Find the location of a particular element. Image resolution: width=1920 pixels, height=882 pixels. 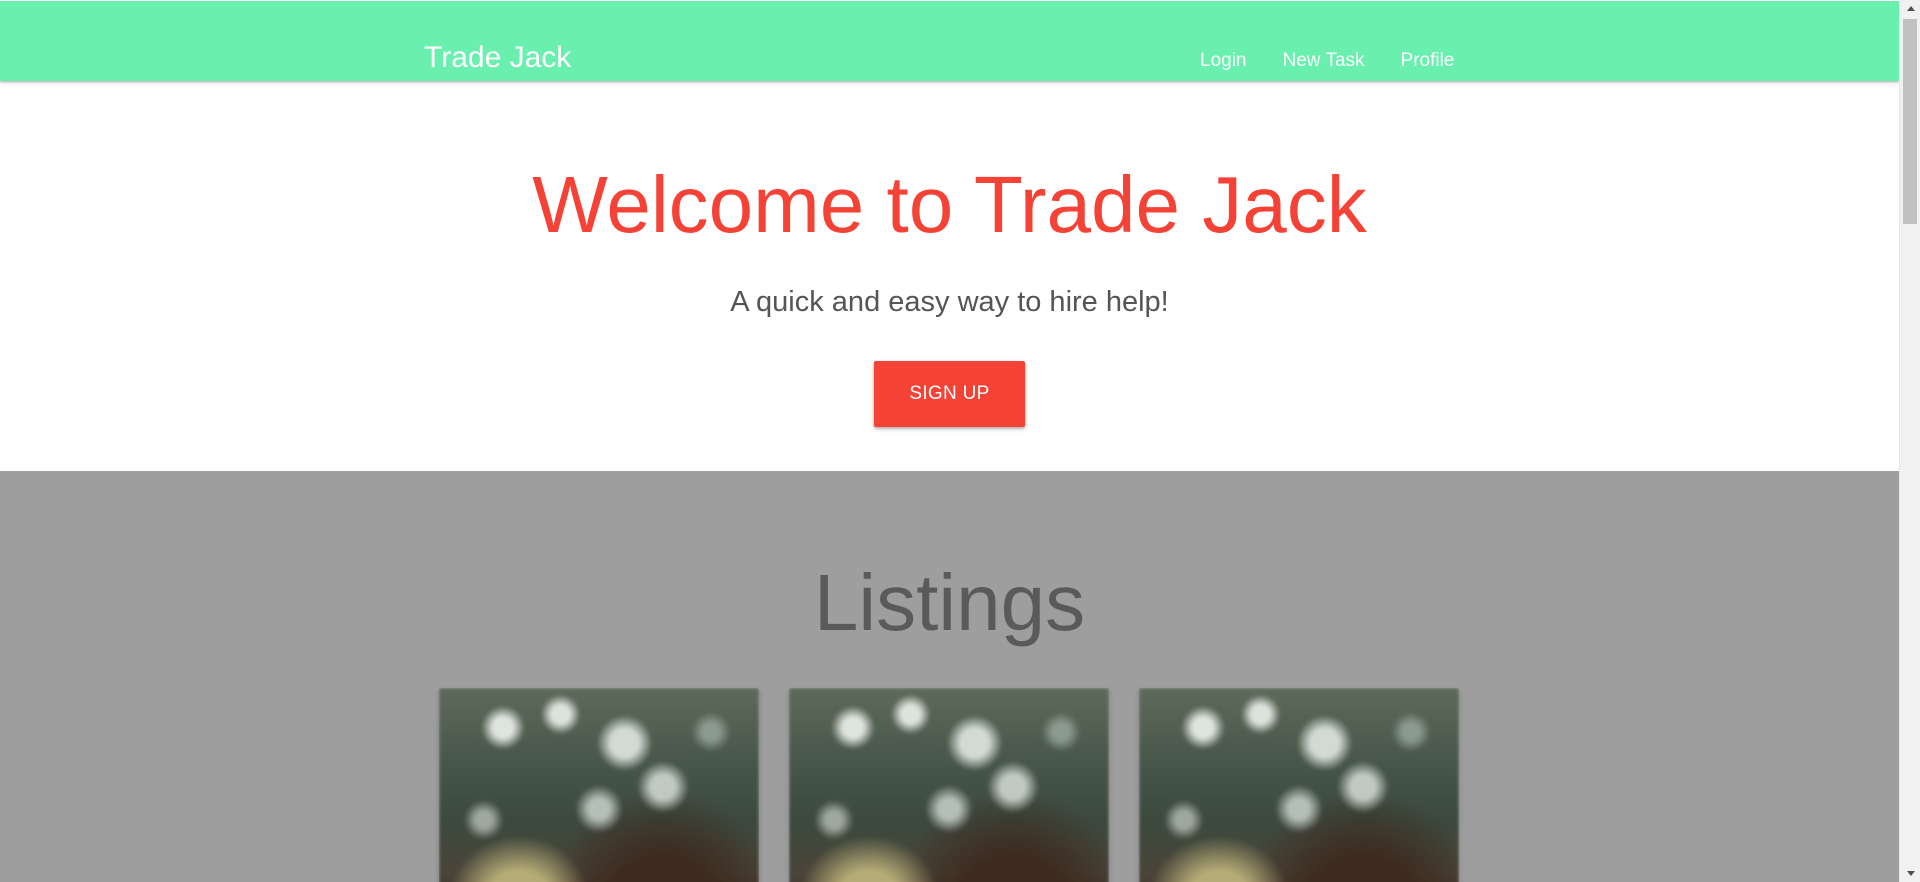

nav-login-link: Login is located at coordinates (1223, 61).